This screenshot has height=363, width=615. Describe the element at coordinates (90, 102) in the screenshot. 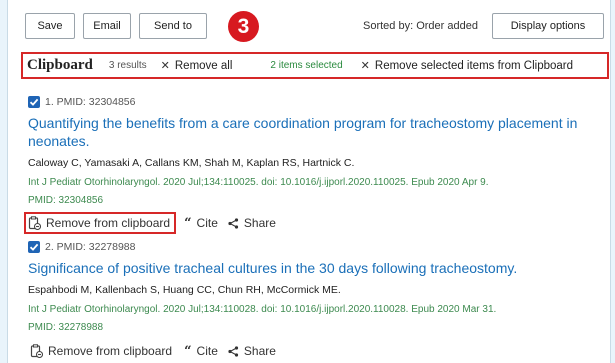

I see `result-number-pmid: 1. PMID: 32304856` at that location.